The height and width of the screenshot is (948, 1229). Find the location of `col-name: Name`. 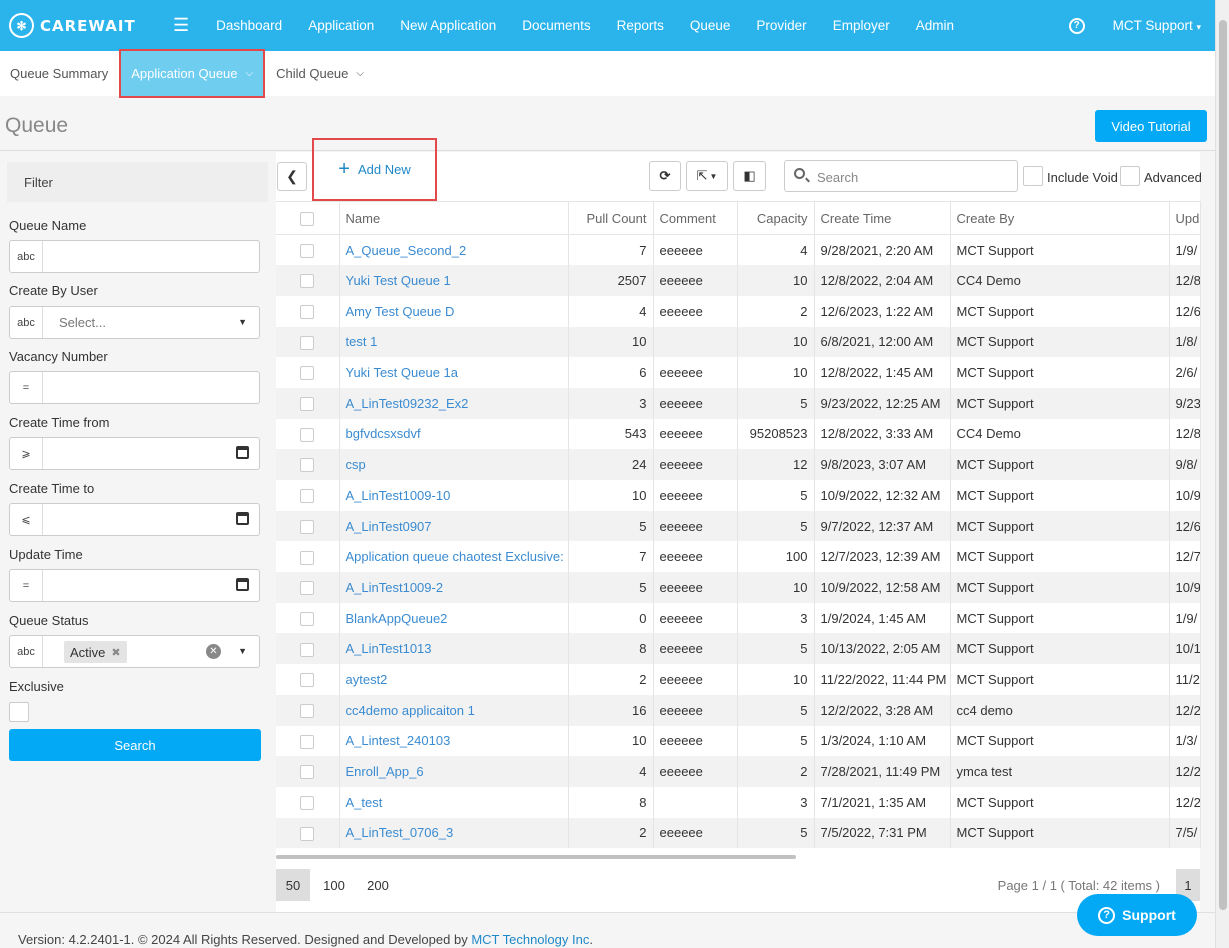

col-name: Name is located at coordinates (454, 218).